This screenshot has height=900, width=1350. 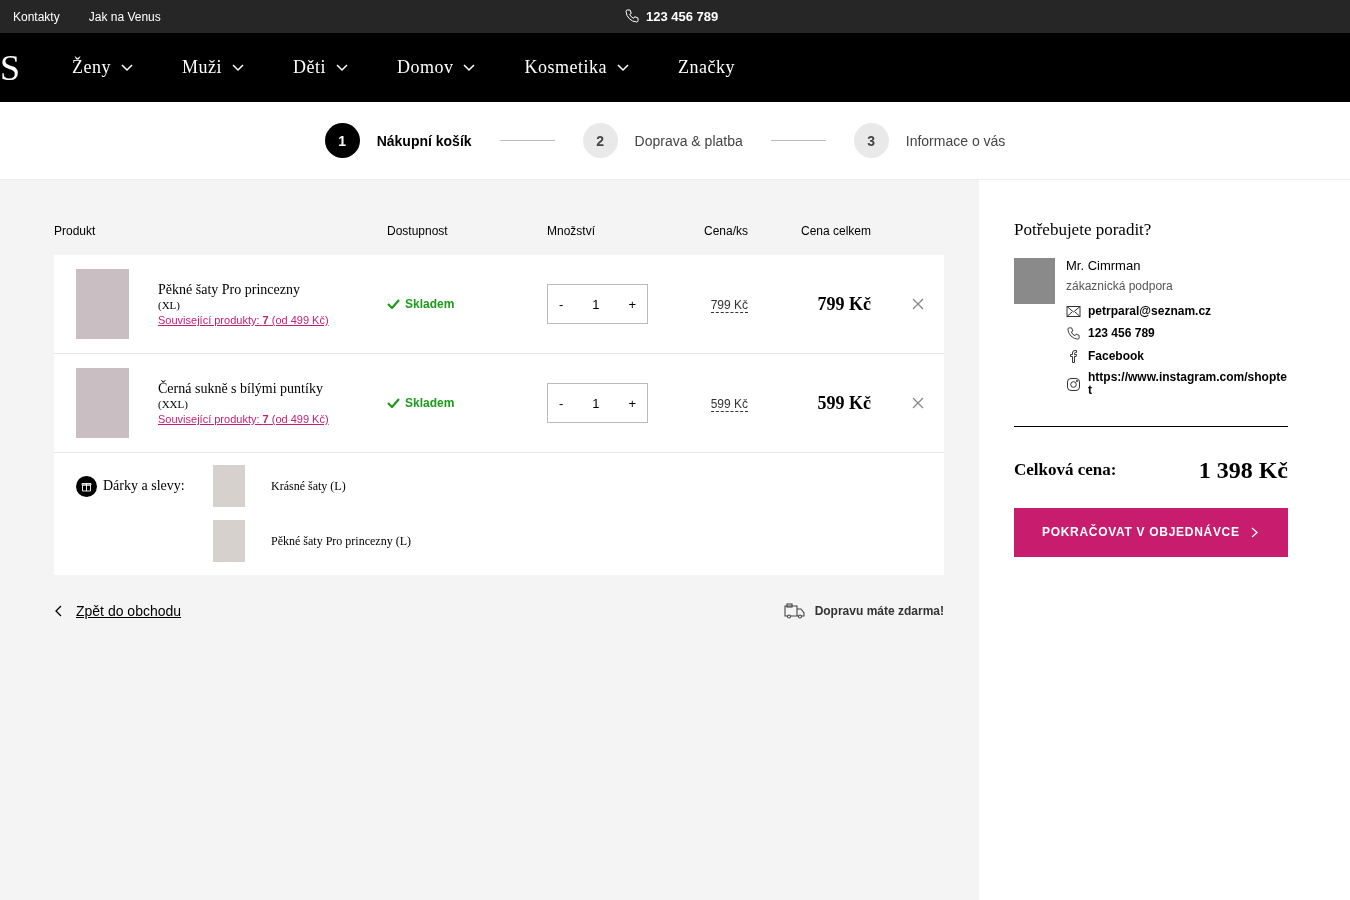 I want to click on continue-order-button: POKRAČOVAT V OBJEDNÁVCE, so click(x=1151, y=532).